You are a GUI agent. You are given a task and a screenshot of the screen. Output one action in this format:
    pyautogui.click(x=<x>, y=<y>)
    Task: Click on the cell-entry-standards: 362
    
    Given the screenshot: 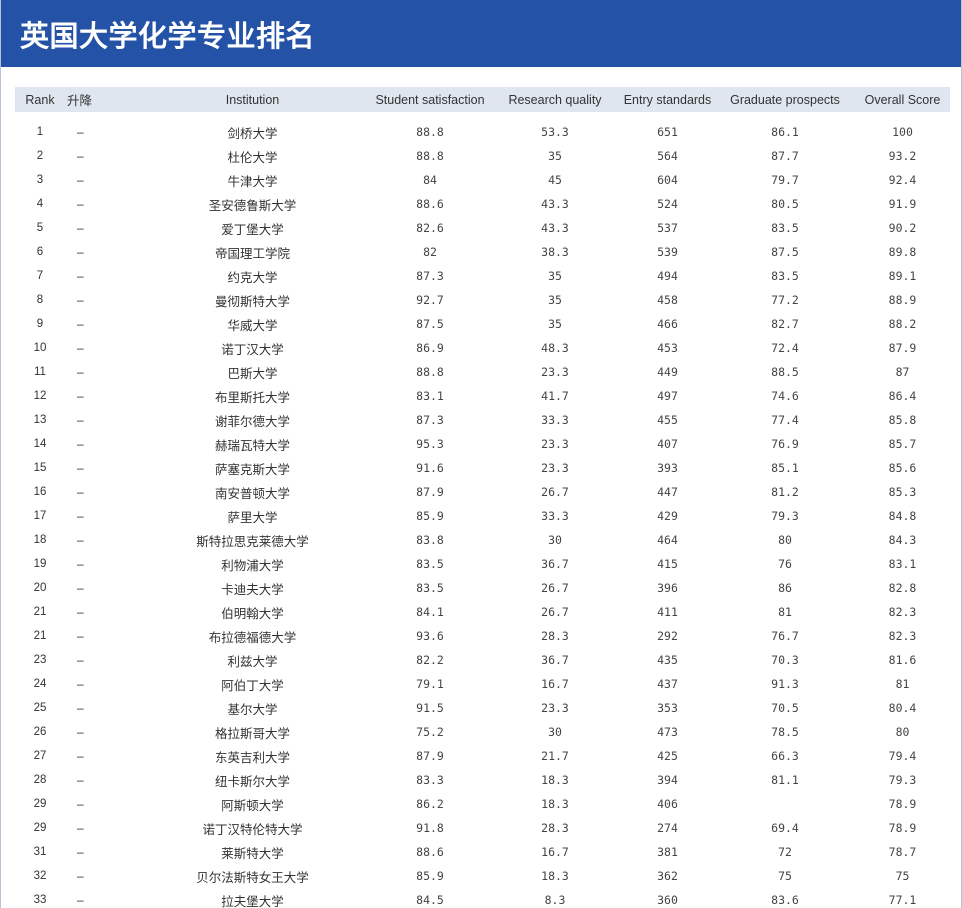 What is the action you would take?
    pyautogui.click(x=667, y=876)
    